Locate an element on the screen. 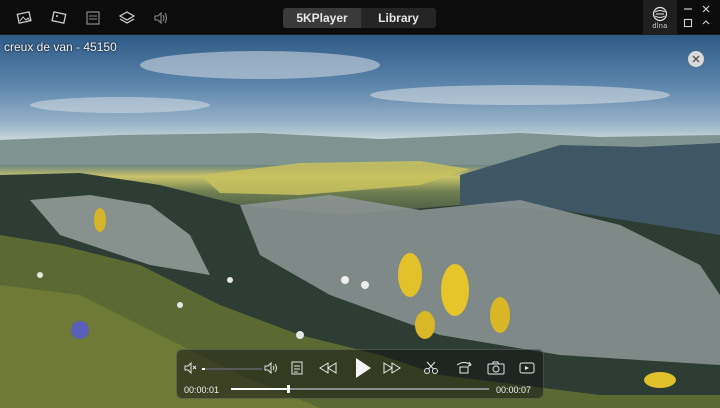 The image size is (720, 408). airplay-audio-icon is located at coordinates (161, 18).